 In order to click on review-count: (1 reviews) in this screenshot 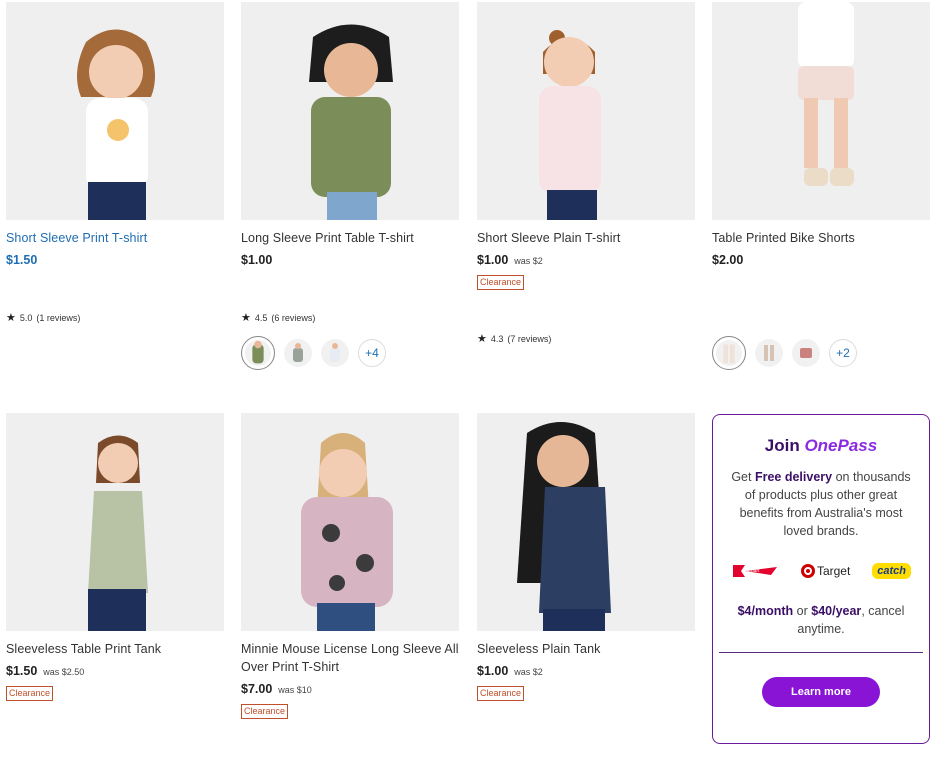, I will do `click(58, 318)`.